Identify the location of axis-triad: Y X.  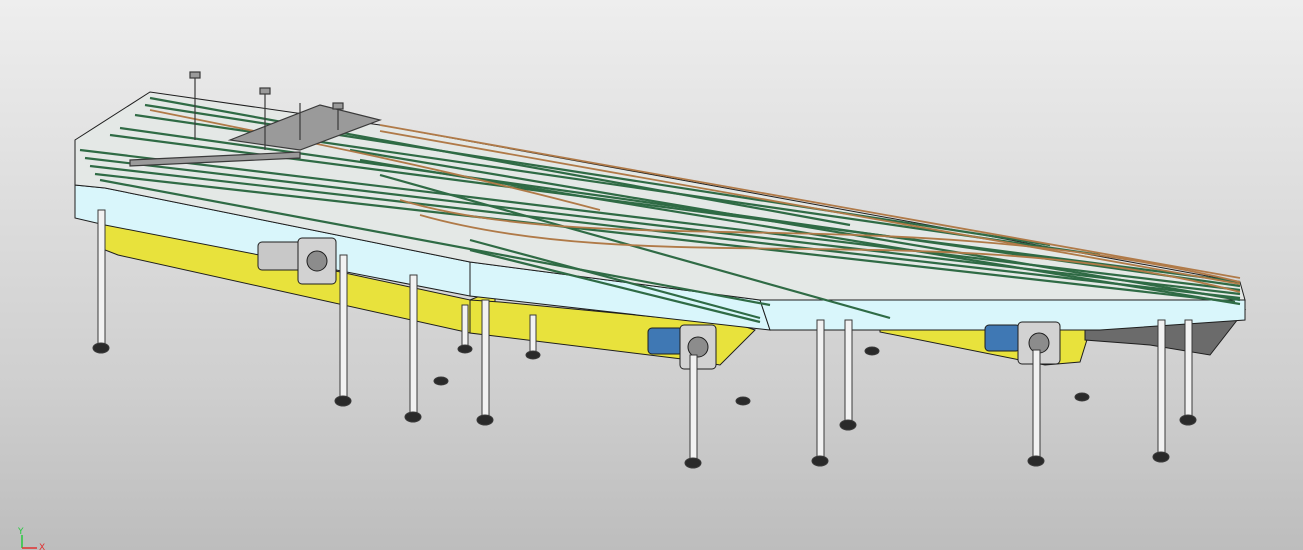
(31, 538).